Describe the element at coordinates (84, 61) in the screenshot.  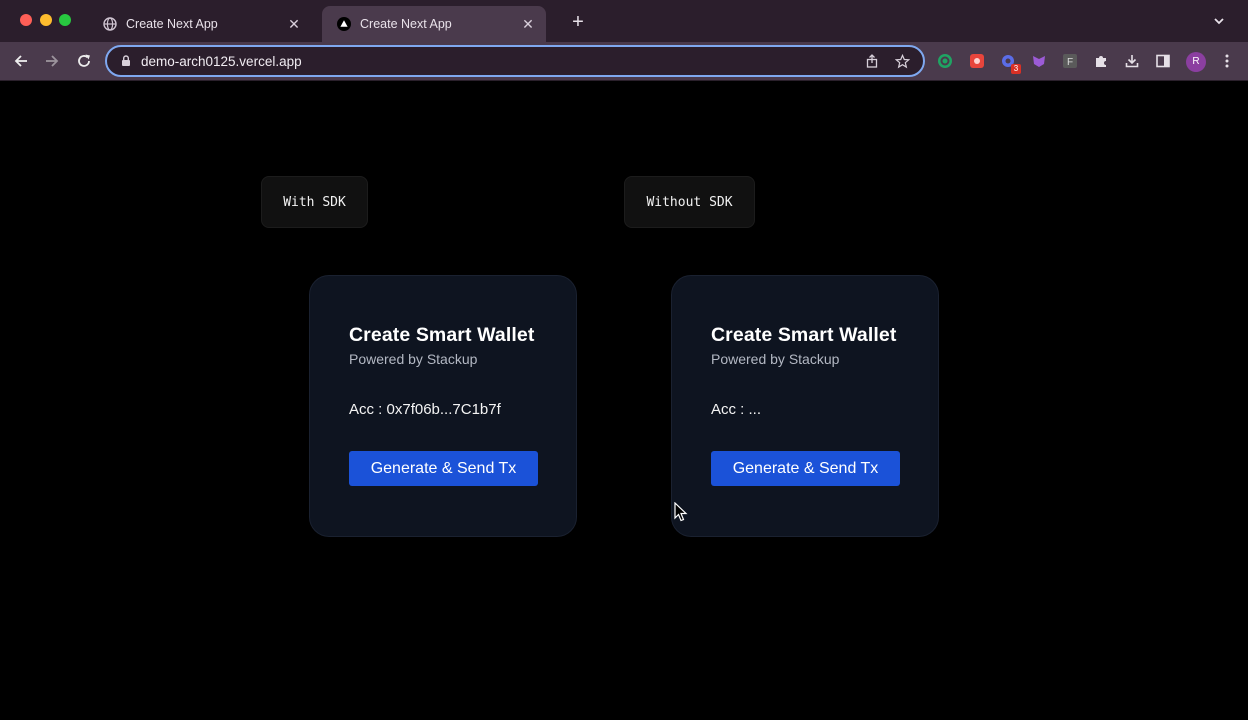
I see `reload-icon` at that location.